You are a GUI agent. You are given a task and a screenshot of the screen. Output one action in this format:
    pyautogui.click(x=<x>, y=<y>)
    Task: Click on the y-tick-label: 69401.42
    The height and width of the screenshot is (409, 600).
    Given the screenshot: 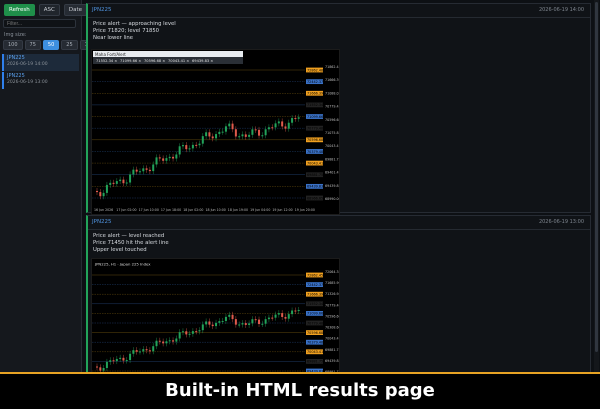 What is the action you would take?
    pyautogui.click(x=332, y=173)
    